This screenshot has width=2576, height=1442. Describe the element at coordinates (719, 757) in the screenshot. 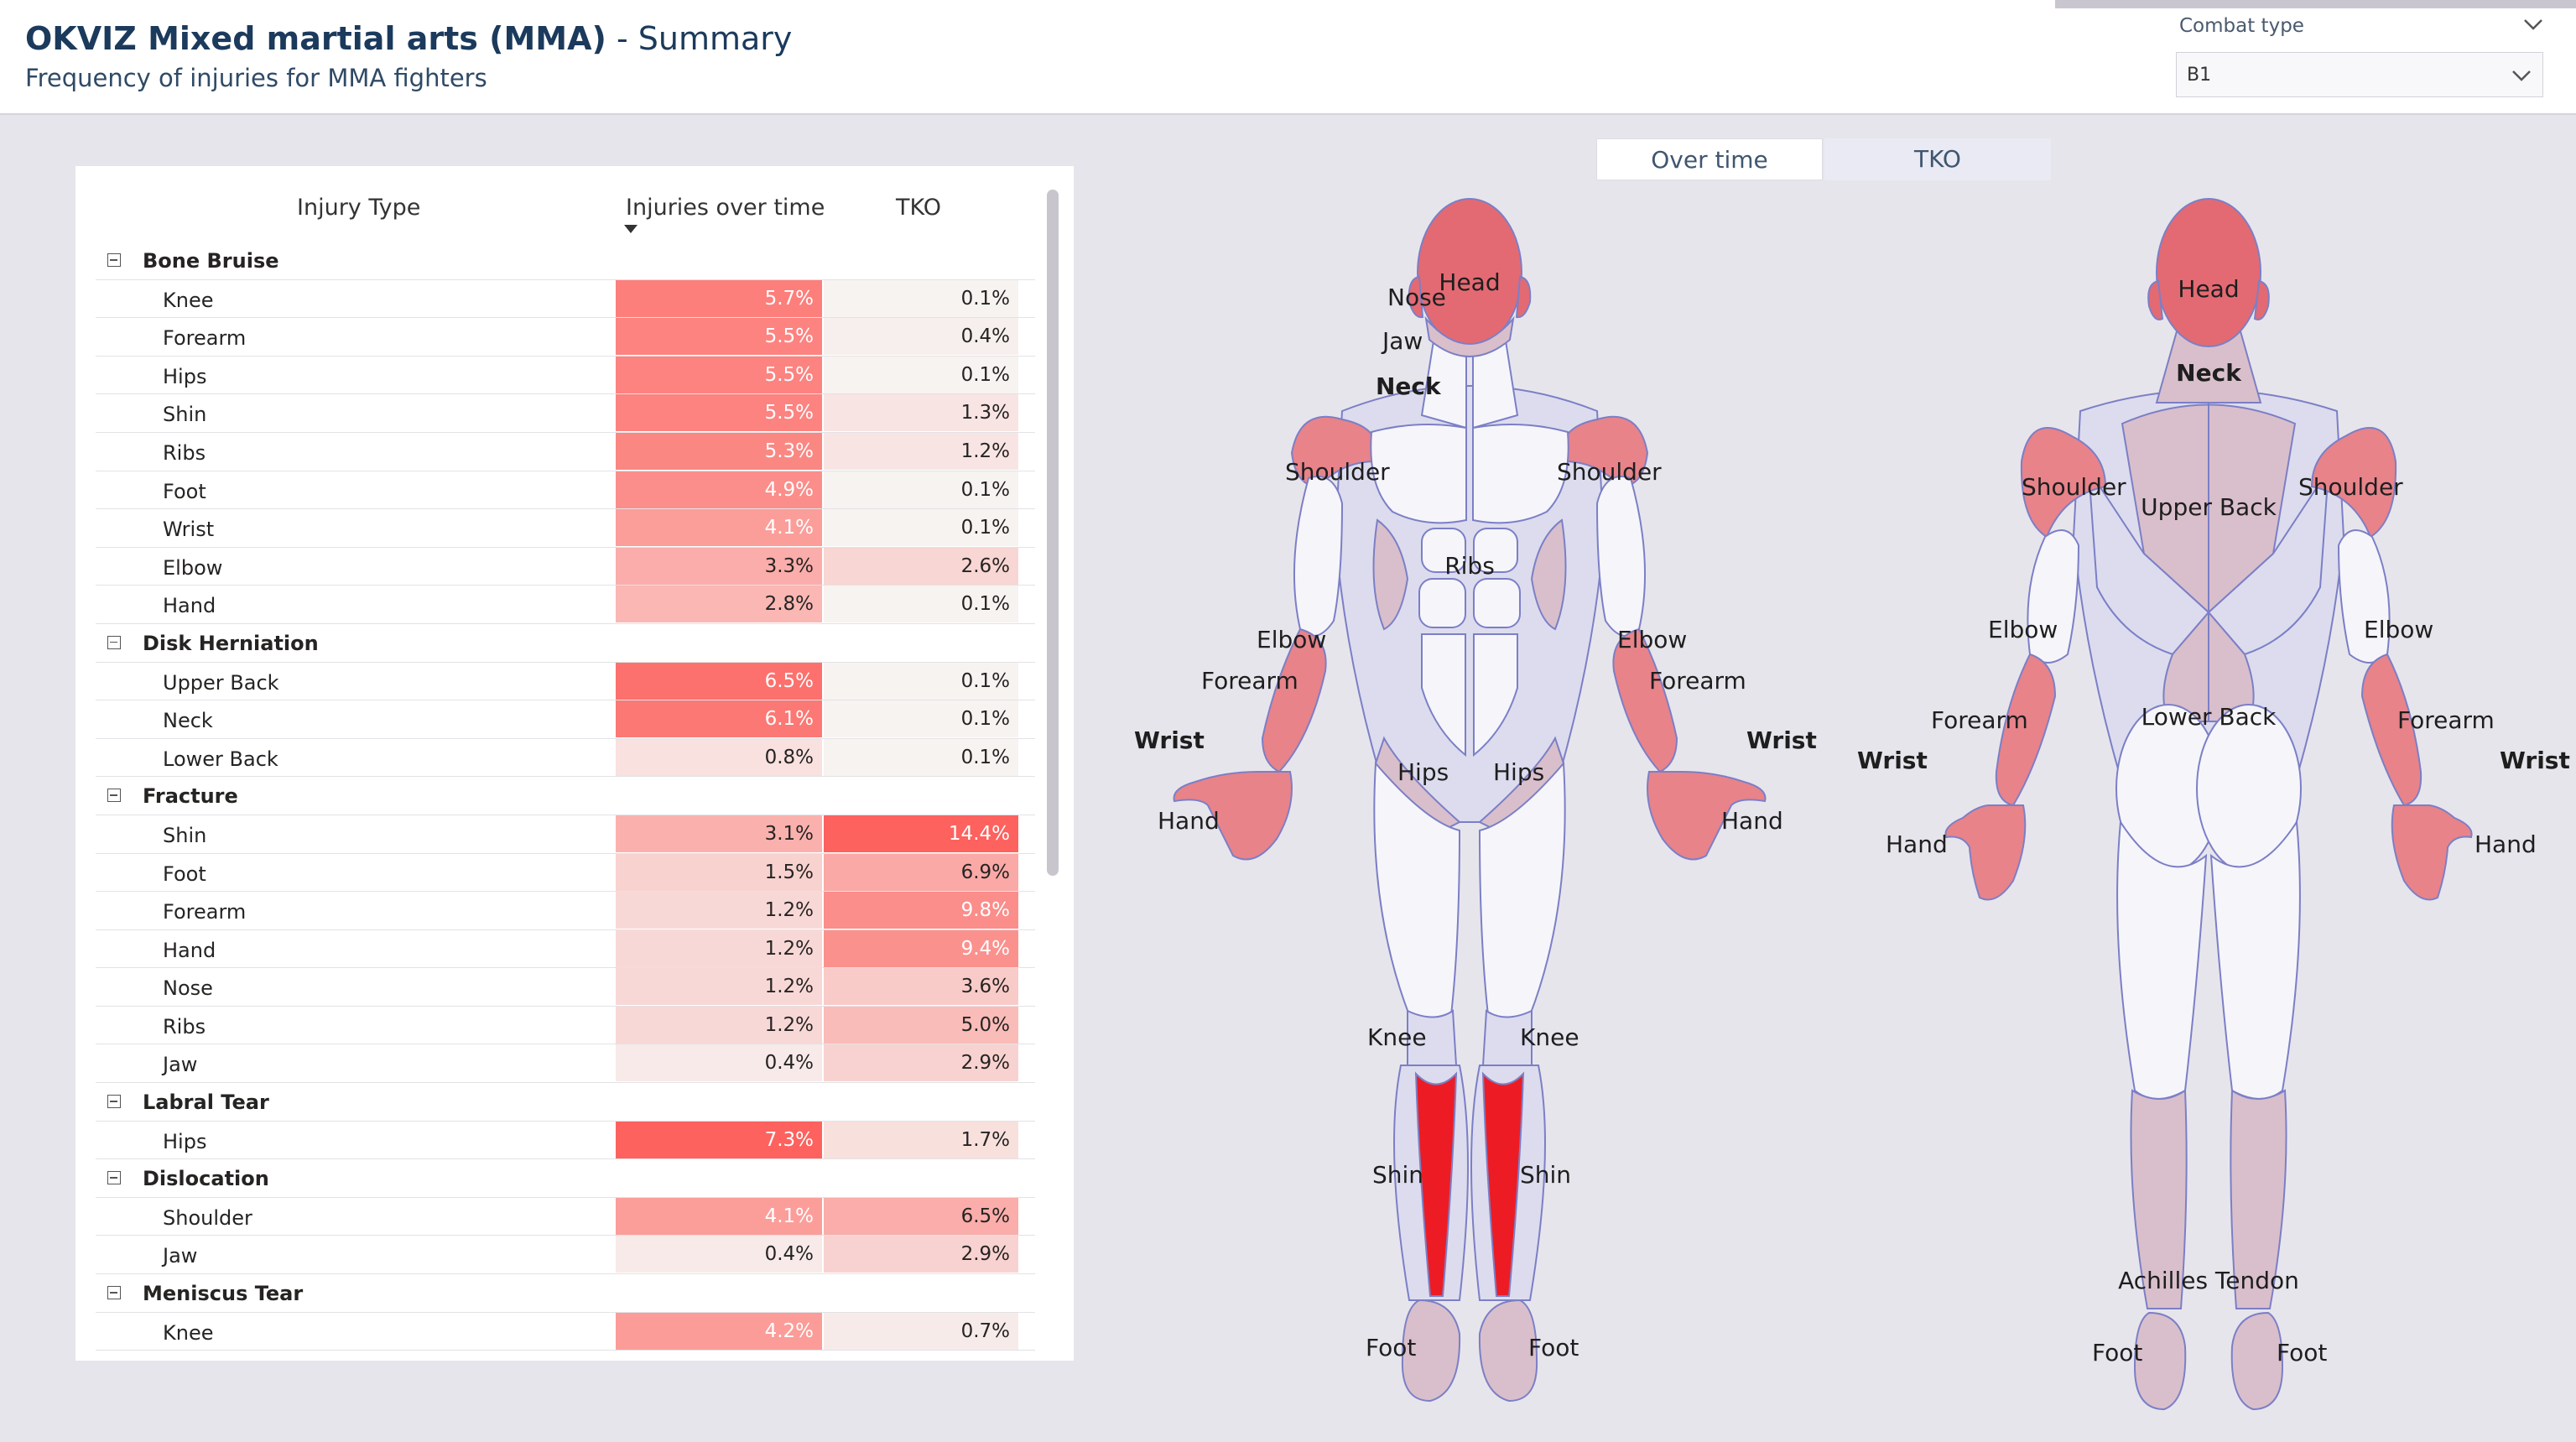

I see `over-time-cell: 0.8%` at that location.